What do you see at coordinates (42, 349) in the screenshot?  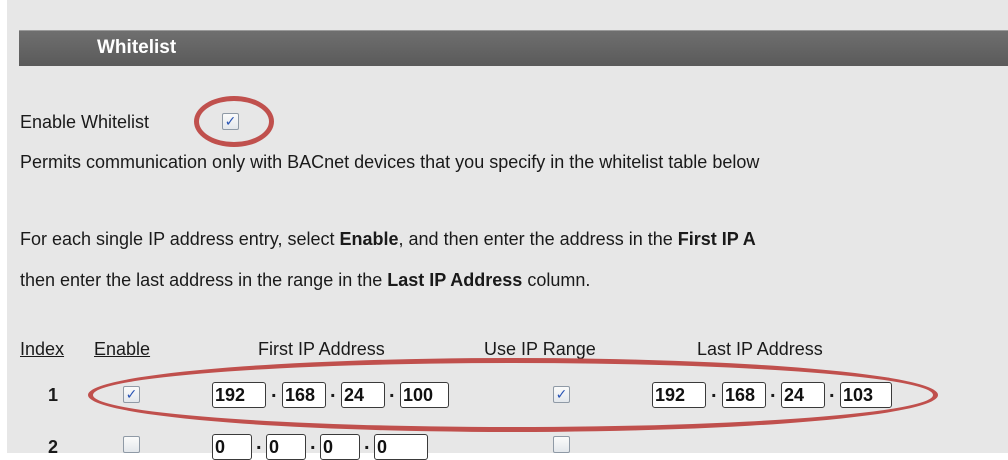 I see `column-index: Index` at bounding box center [42, 349].